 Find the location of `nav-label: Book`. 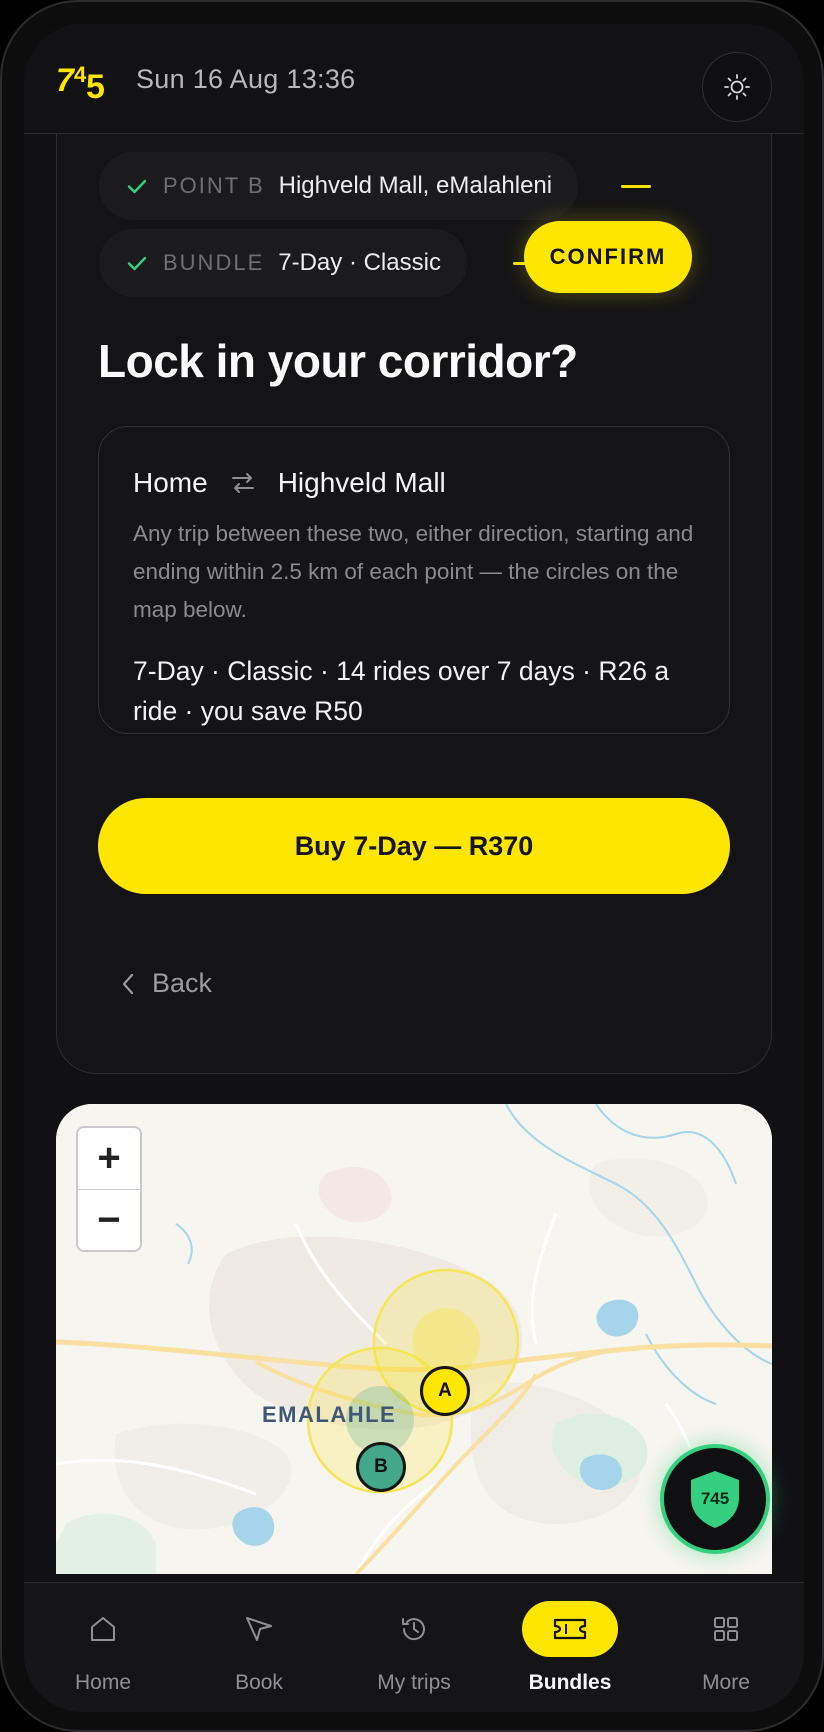

nav-label: Book is located at coordinates (259, 1682).